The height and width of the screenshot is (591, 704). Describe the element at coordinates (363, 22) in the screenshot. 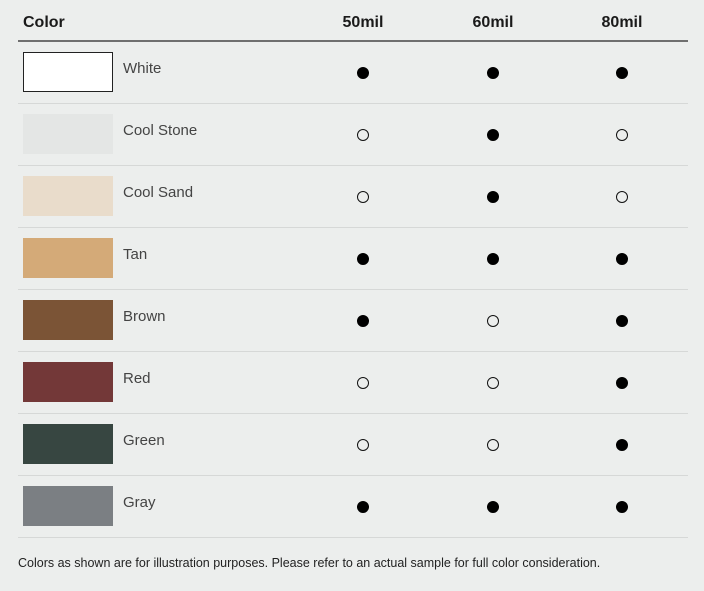

I see `header-50mil: 50mil` at that location.